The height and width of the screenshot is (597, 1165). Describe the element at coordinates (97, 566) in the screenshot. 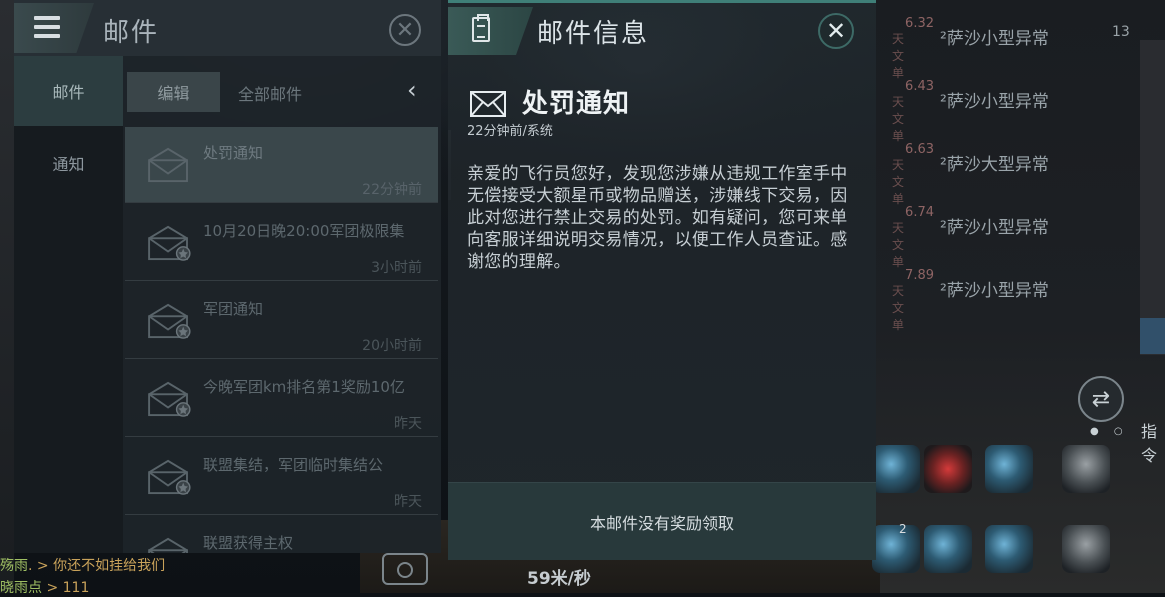

I see `chat-text: . > 你还不如挂给我们` at that location.